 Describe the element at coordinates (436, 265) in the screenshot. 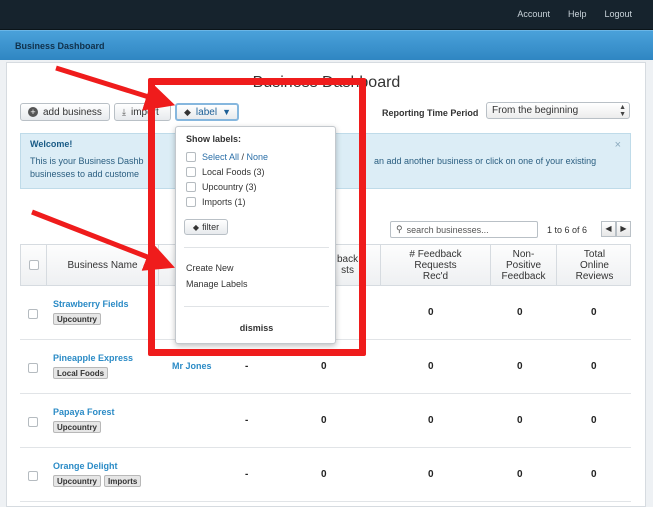

I see `header-feedback-requests: # Feedback Requests Rec'd` at that location.